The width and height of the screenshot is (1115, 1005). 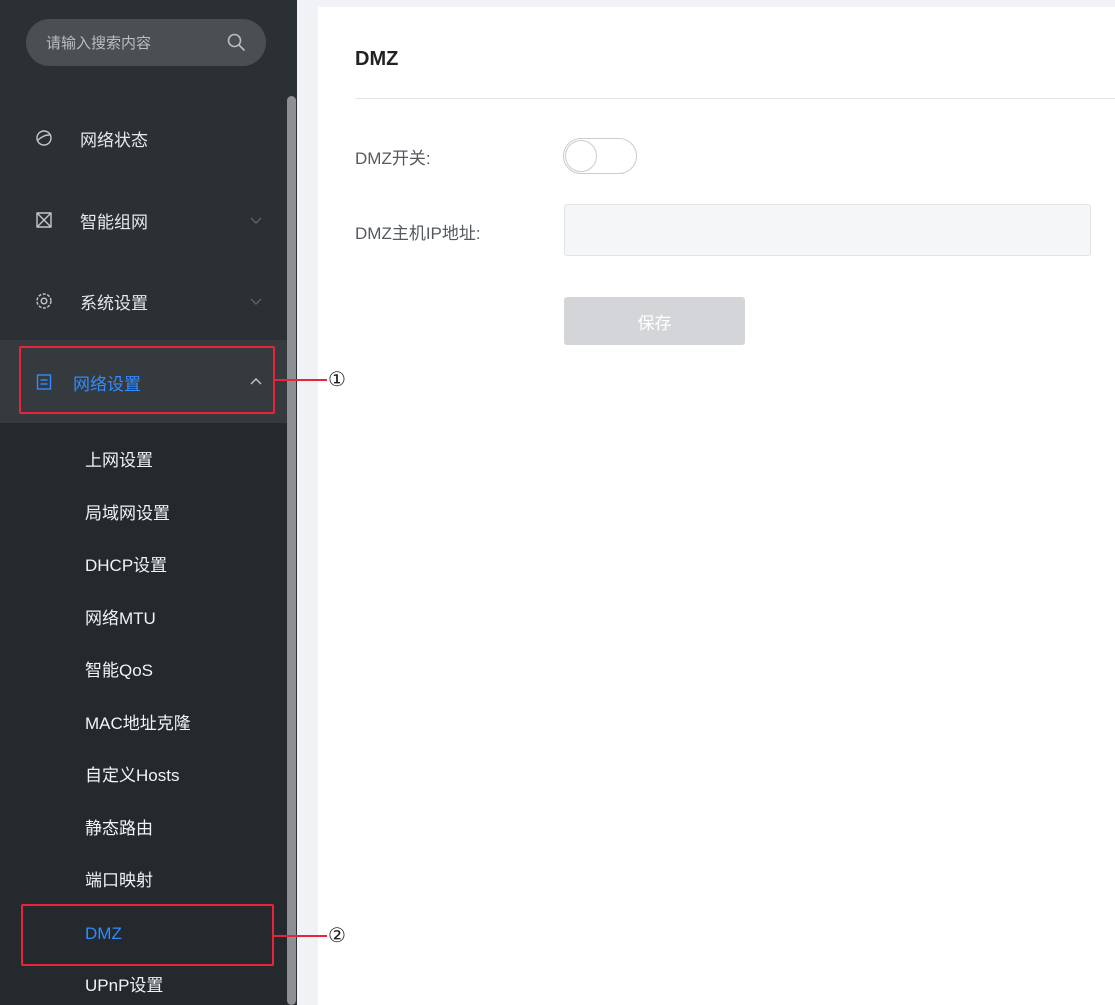 I want to click on submenu-item-custom-hosts: 自定义Hosts, so click(x=132, y=776).